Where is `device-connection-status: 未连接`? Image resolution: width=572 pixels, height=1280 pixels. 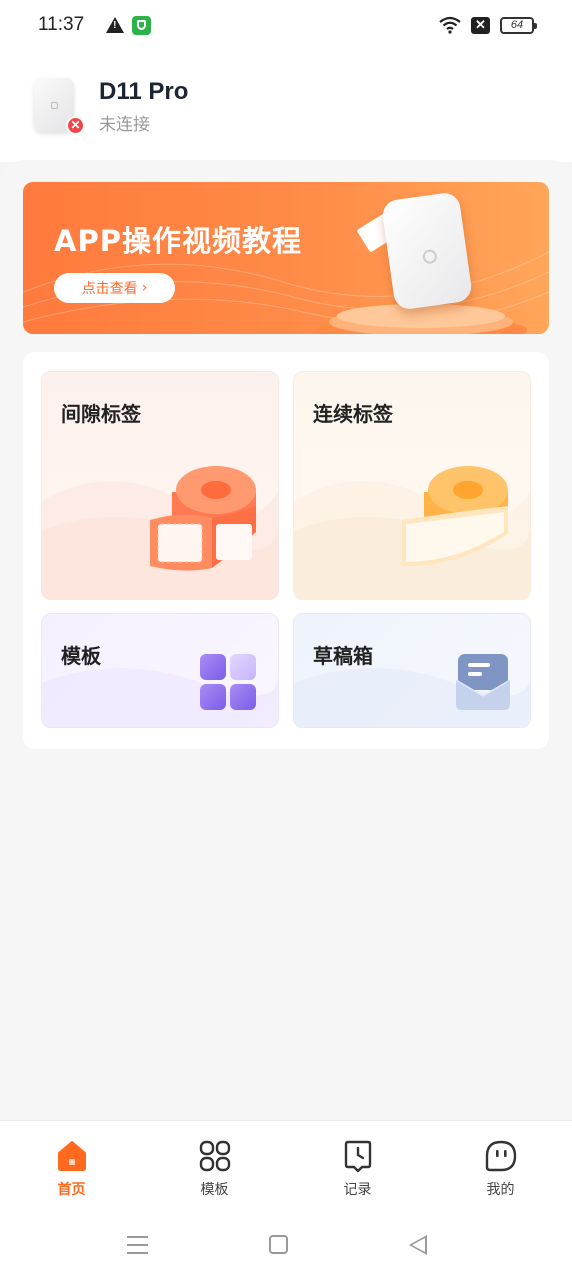 device-connection-status: 未连接 is located at coordinates (124, 125).